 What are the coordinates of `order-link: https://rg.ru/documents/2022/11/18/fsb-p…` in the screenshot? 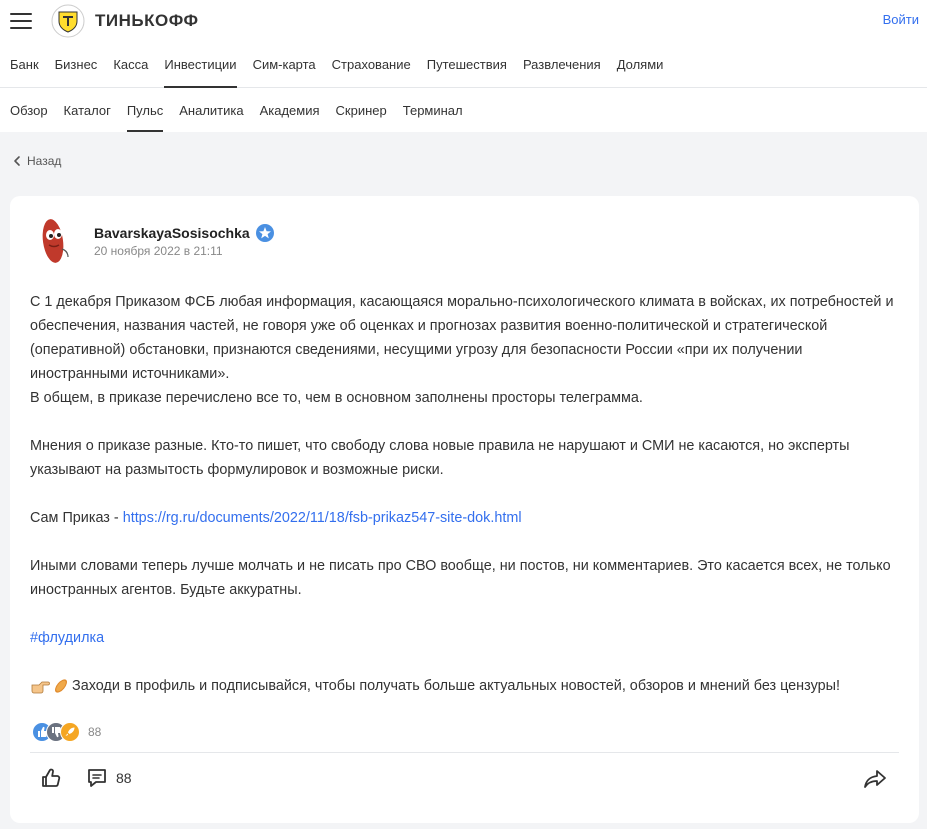 It's located at (322, 518).